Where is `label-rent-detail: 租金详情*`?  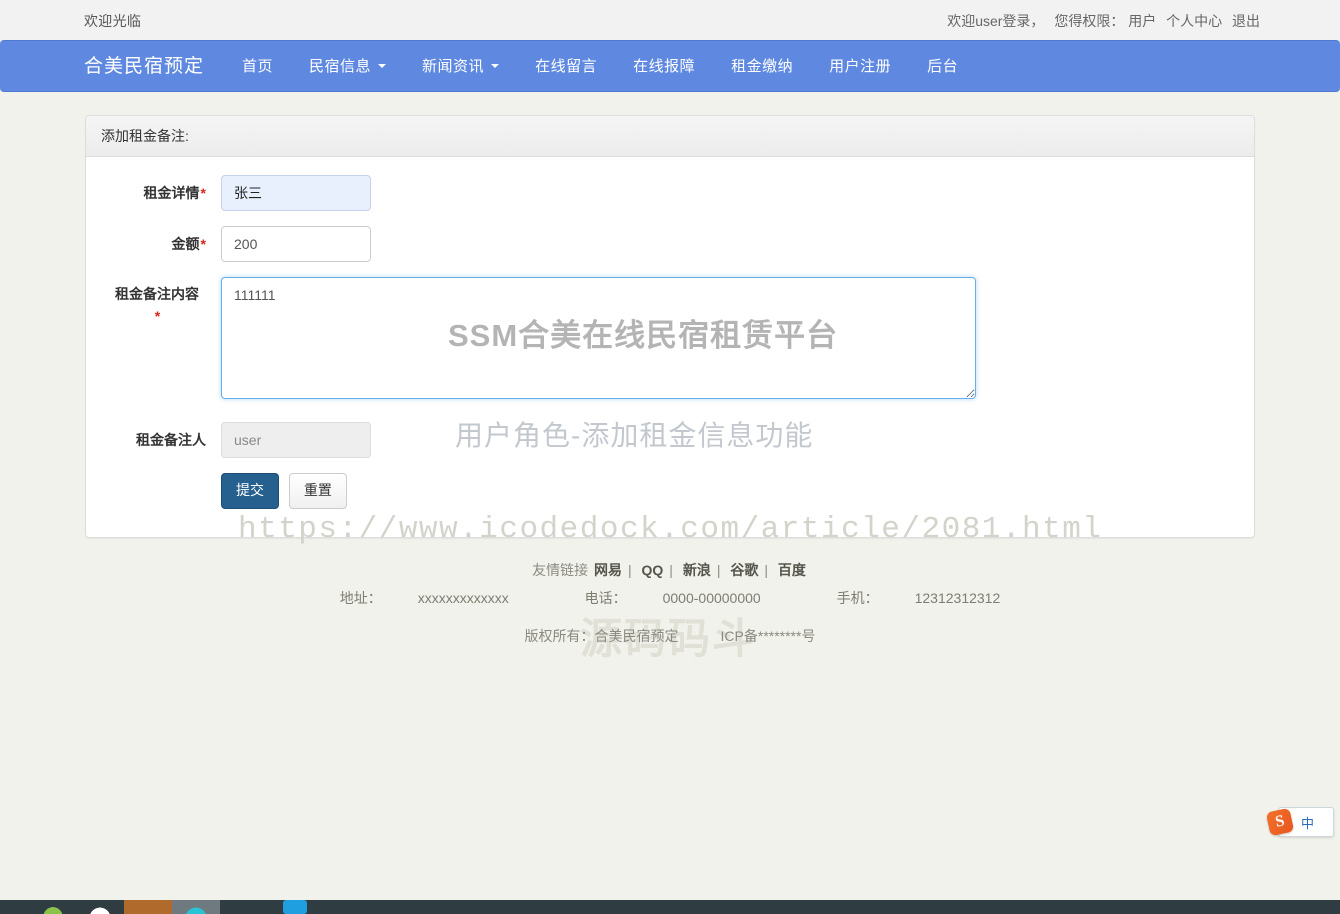
label-rent-detail: 租金详情* is located at coordinates (161, 189).